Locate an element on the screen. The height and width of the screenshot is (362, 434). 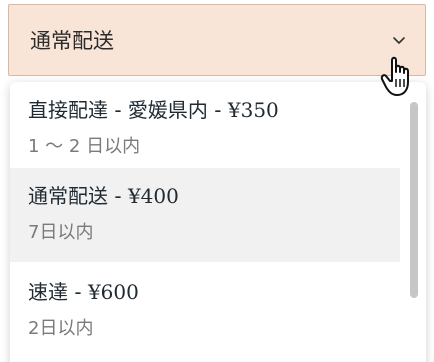
scrollbar-thumb is located at coordinates (414, 200).